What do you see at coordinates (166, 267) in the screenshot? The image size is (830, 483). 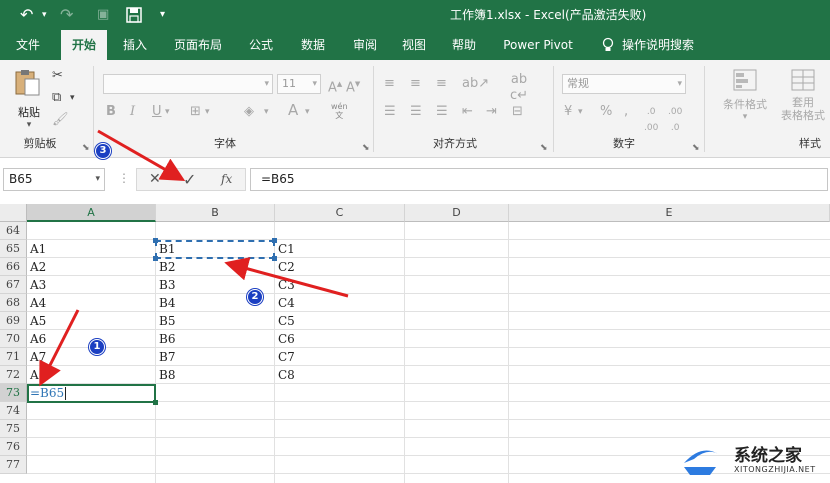 I see `cell-b66: B2` at bounding box center [166, 267].